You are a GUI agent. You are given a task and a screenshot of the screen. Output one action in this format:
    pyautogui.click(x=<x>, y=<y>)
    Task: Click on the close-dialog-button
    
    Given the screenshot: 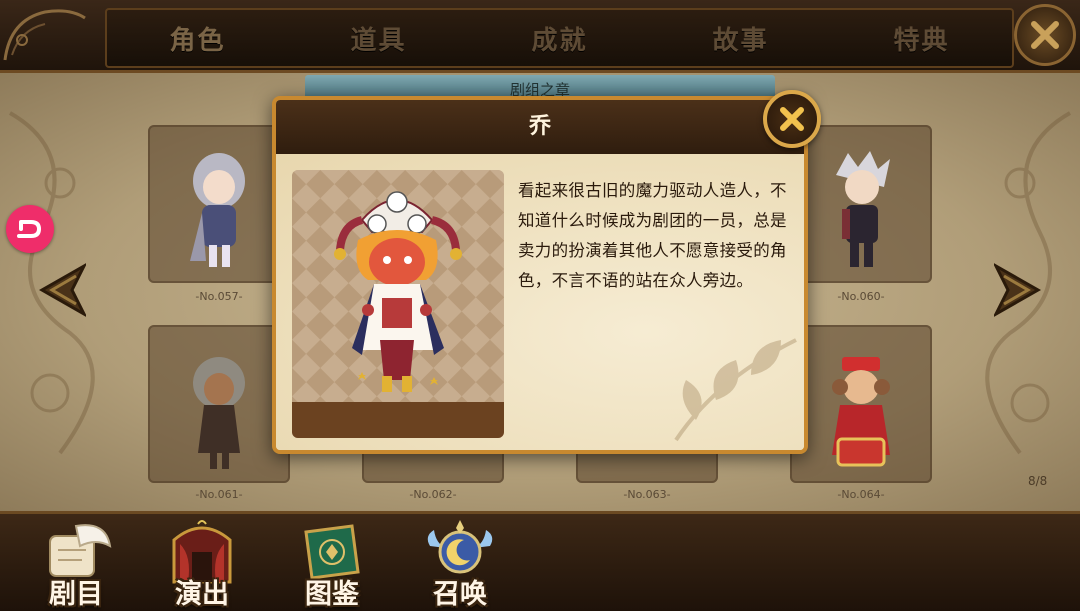 What is the action you would take?
    pyautogui.click(x=792, y=119)
    